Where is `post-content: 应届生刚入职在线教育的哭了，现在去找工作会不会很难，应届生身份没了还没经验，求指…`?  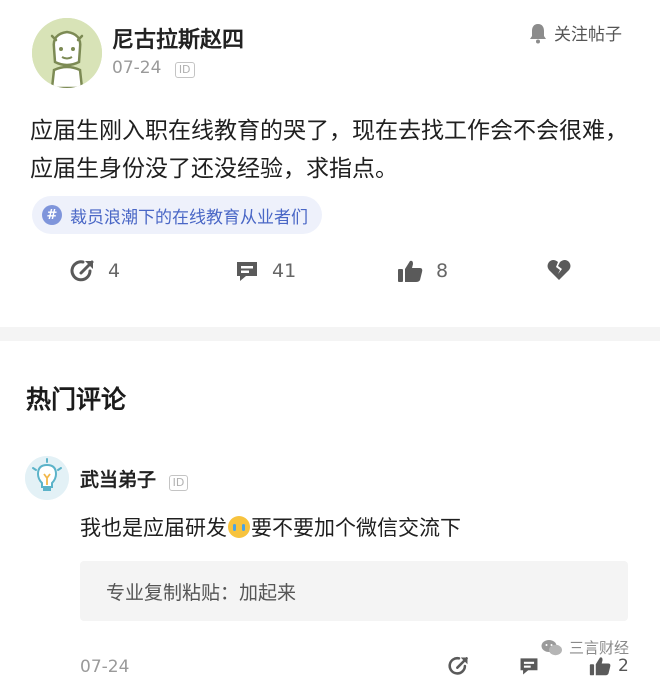 post-content: 应届生刚入职在线教育的哭了，现在去找工作会不会很难，应届生身份没了还没经验，求指… is located at coordinates (329, 150).